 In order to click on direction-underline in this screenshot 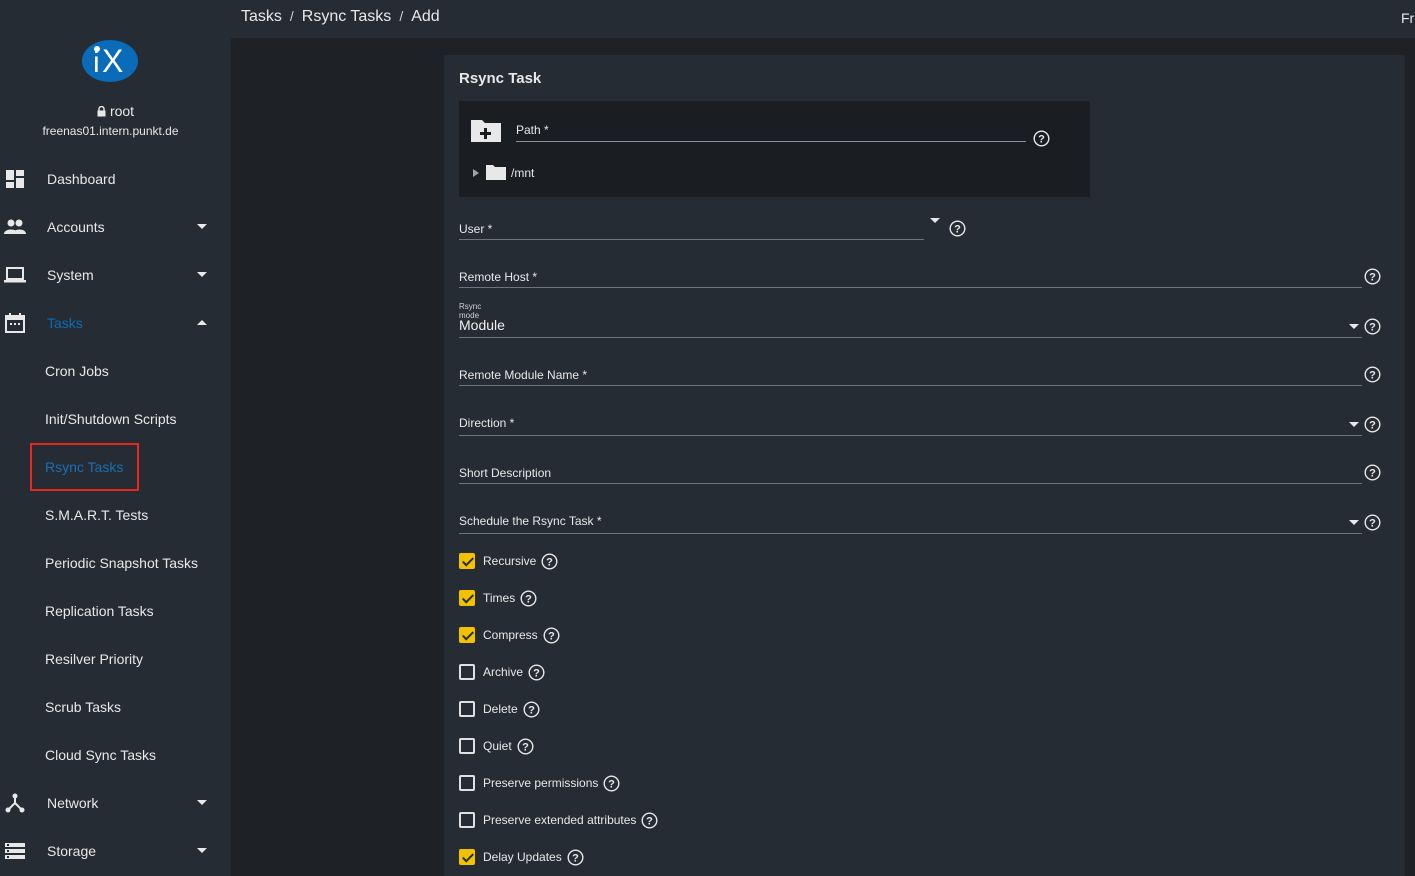, I will do `click(910, 435)`.